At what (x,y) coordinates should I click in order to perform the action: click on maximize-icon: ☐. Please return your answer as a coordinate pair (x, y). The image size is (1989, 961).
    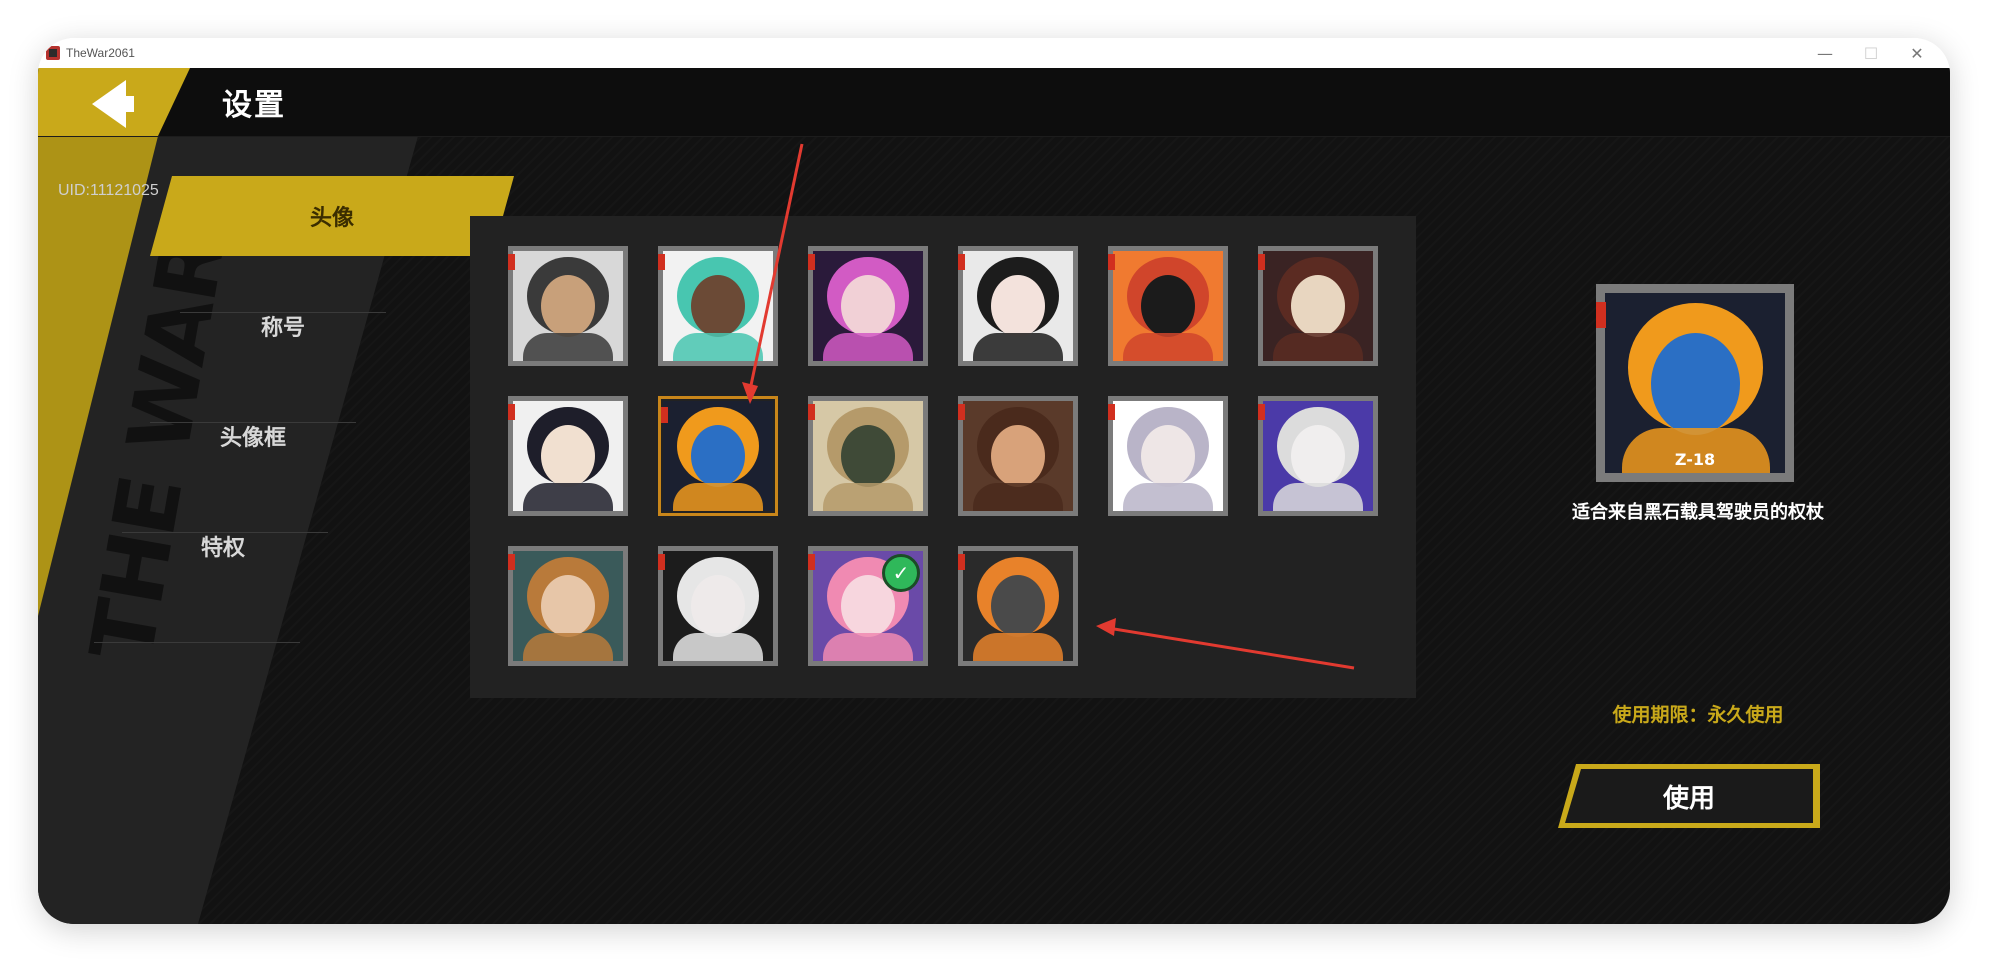
    Looking at the image, I should click on (1871, 53).